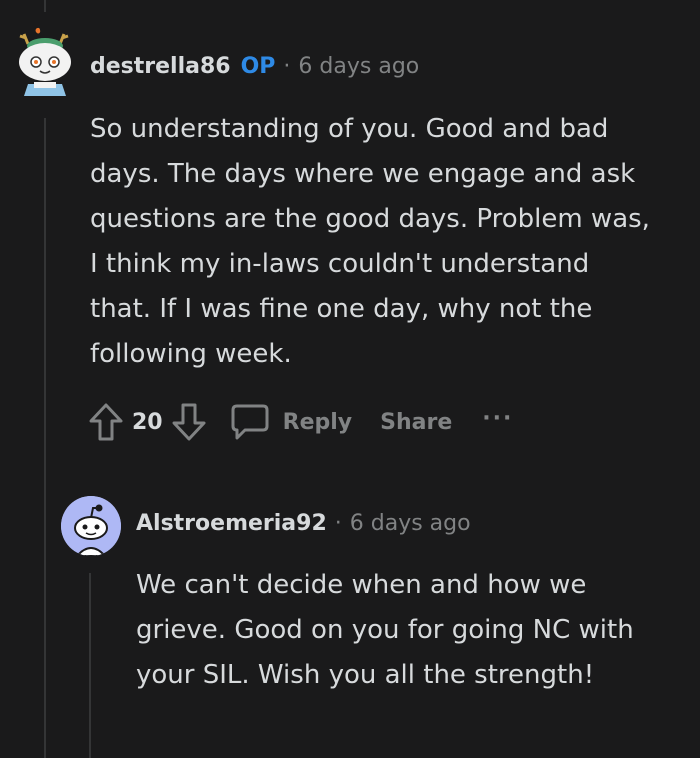 The width and height of the screenshot is (700, 758). What do you see at coordinates (317, 422) in the screenshot?
I see `reply-label: Reply` at bounding box center [317, 422].